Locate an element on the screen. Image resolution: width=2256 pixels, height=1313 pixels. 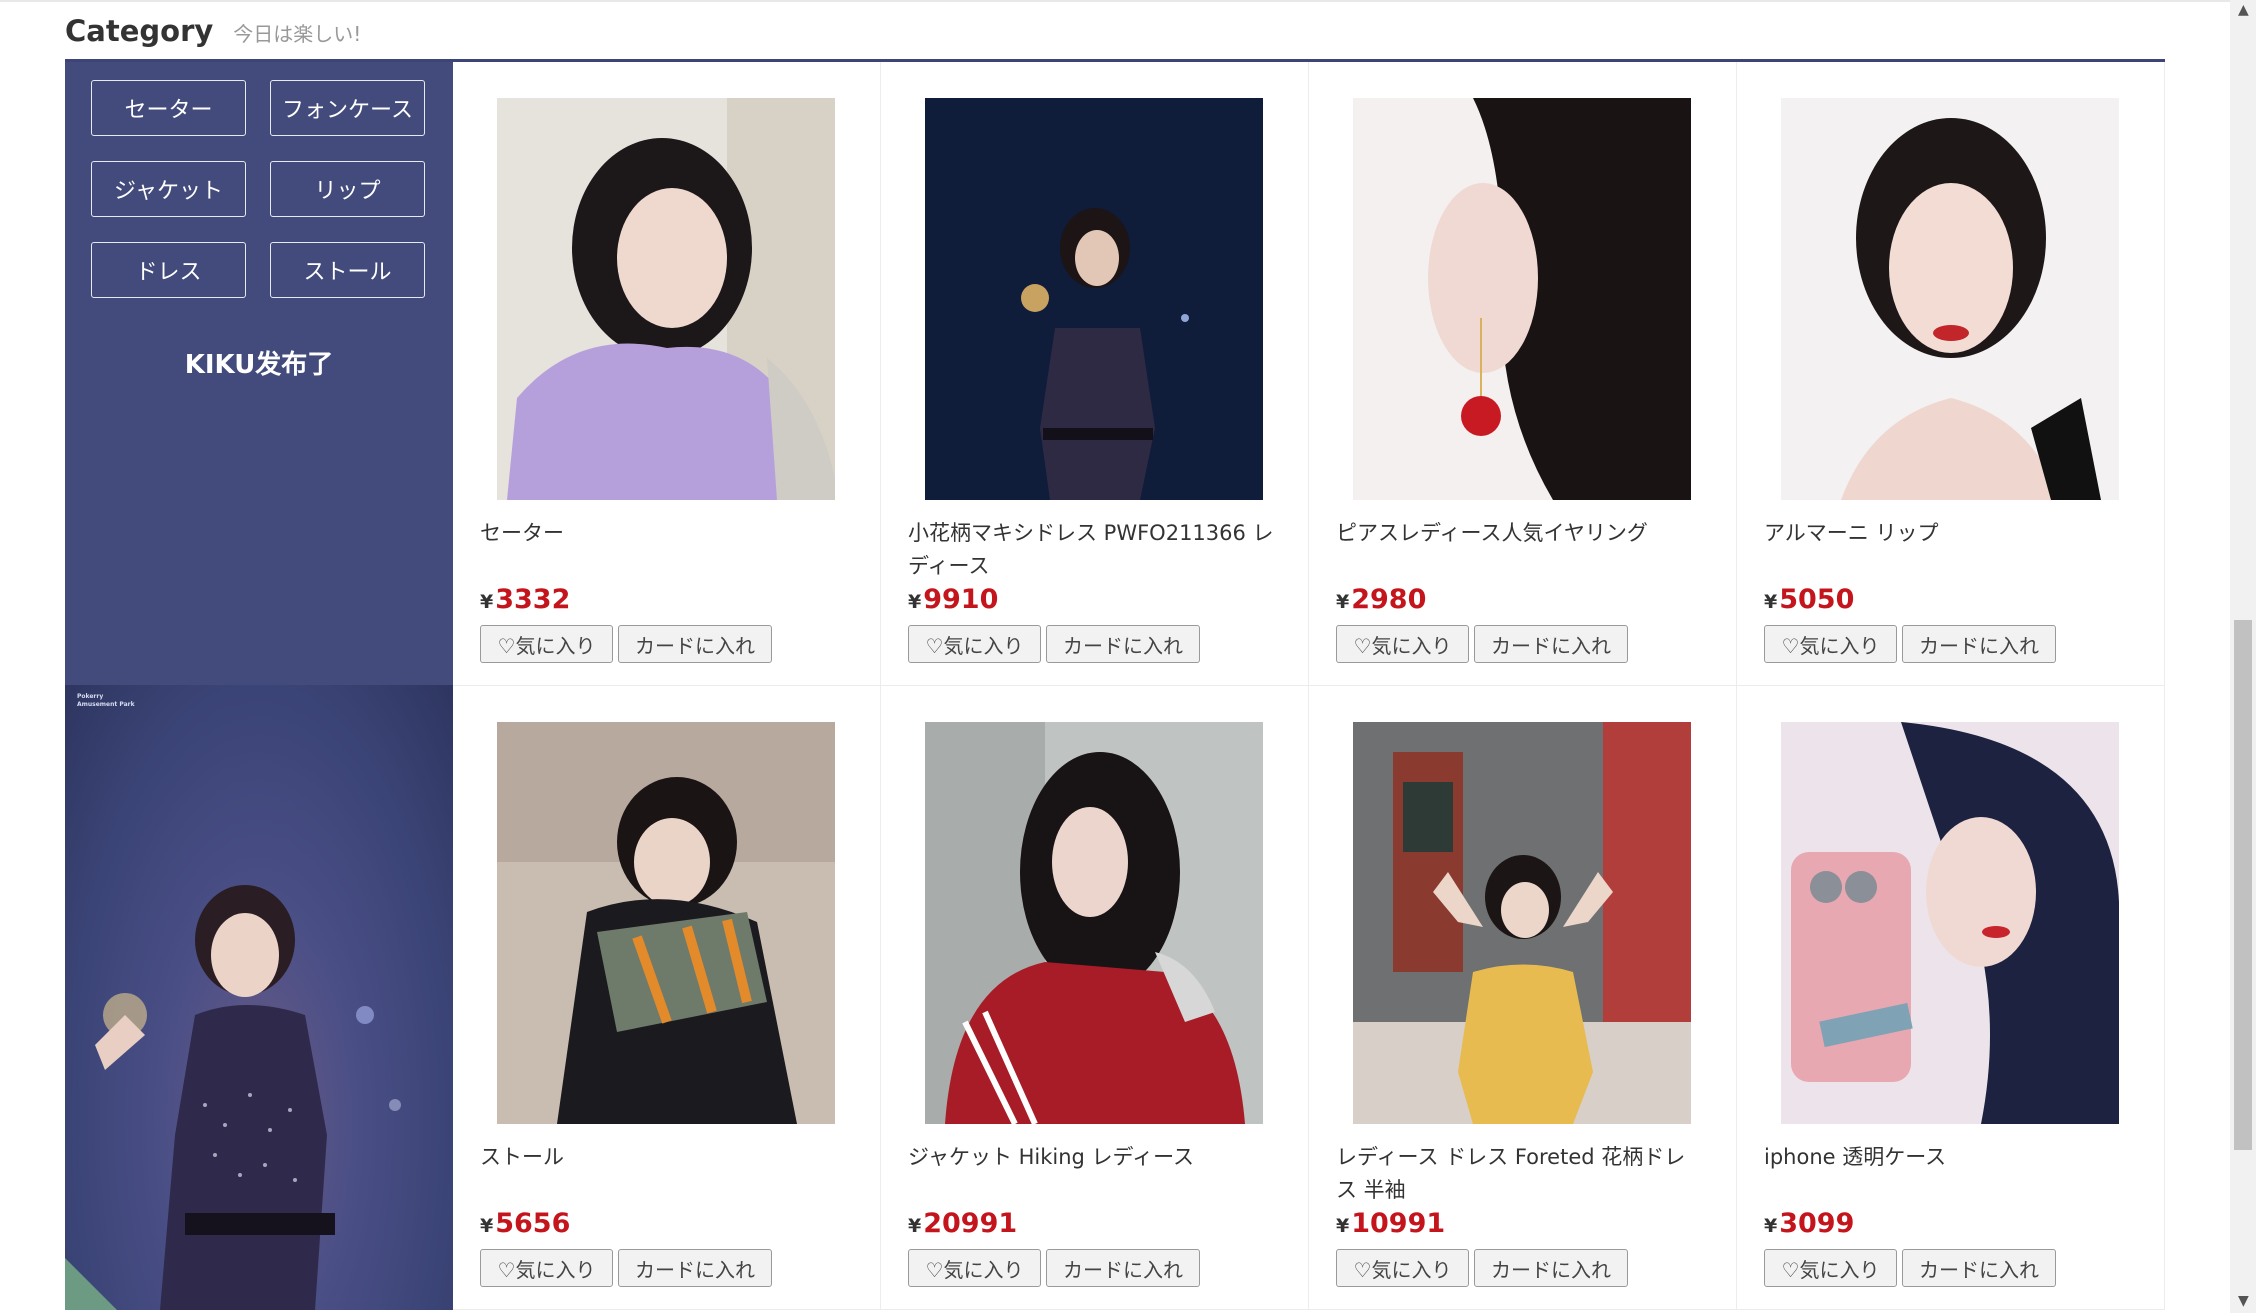
category-sidebar: セーター フォンケース ジャケット リップ ドレス ストール KIKU发布了 is located at coordinates (259, 373).